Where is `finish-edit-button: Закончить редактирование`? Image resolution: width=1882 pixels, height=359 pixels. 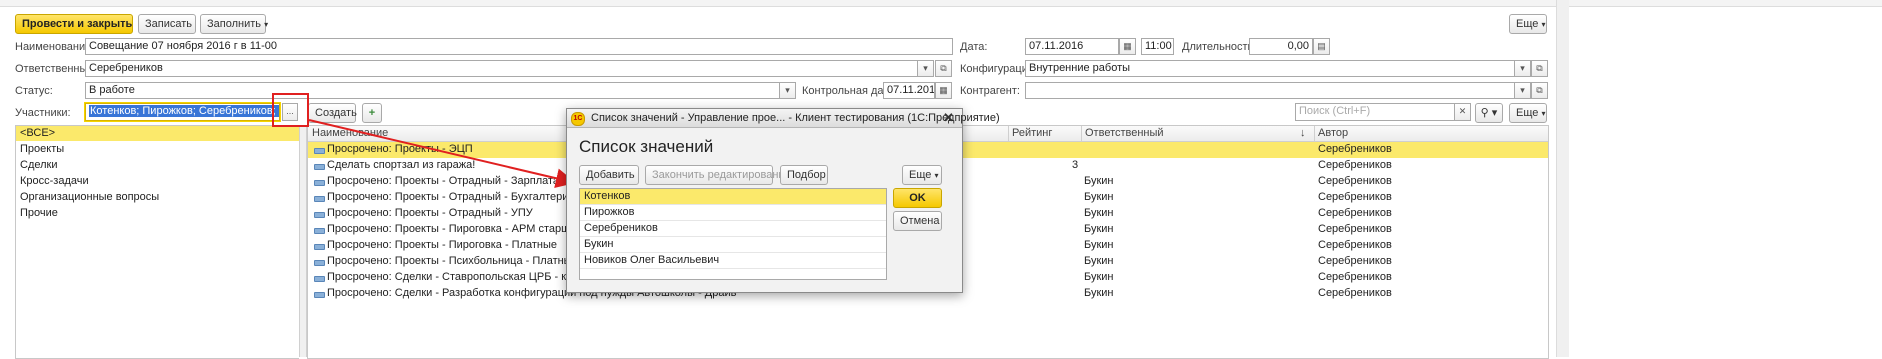
finish-edit-button: Закончить редактирование is located at coordinates (718, 175).